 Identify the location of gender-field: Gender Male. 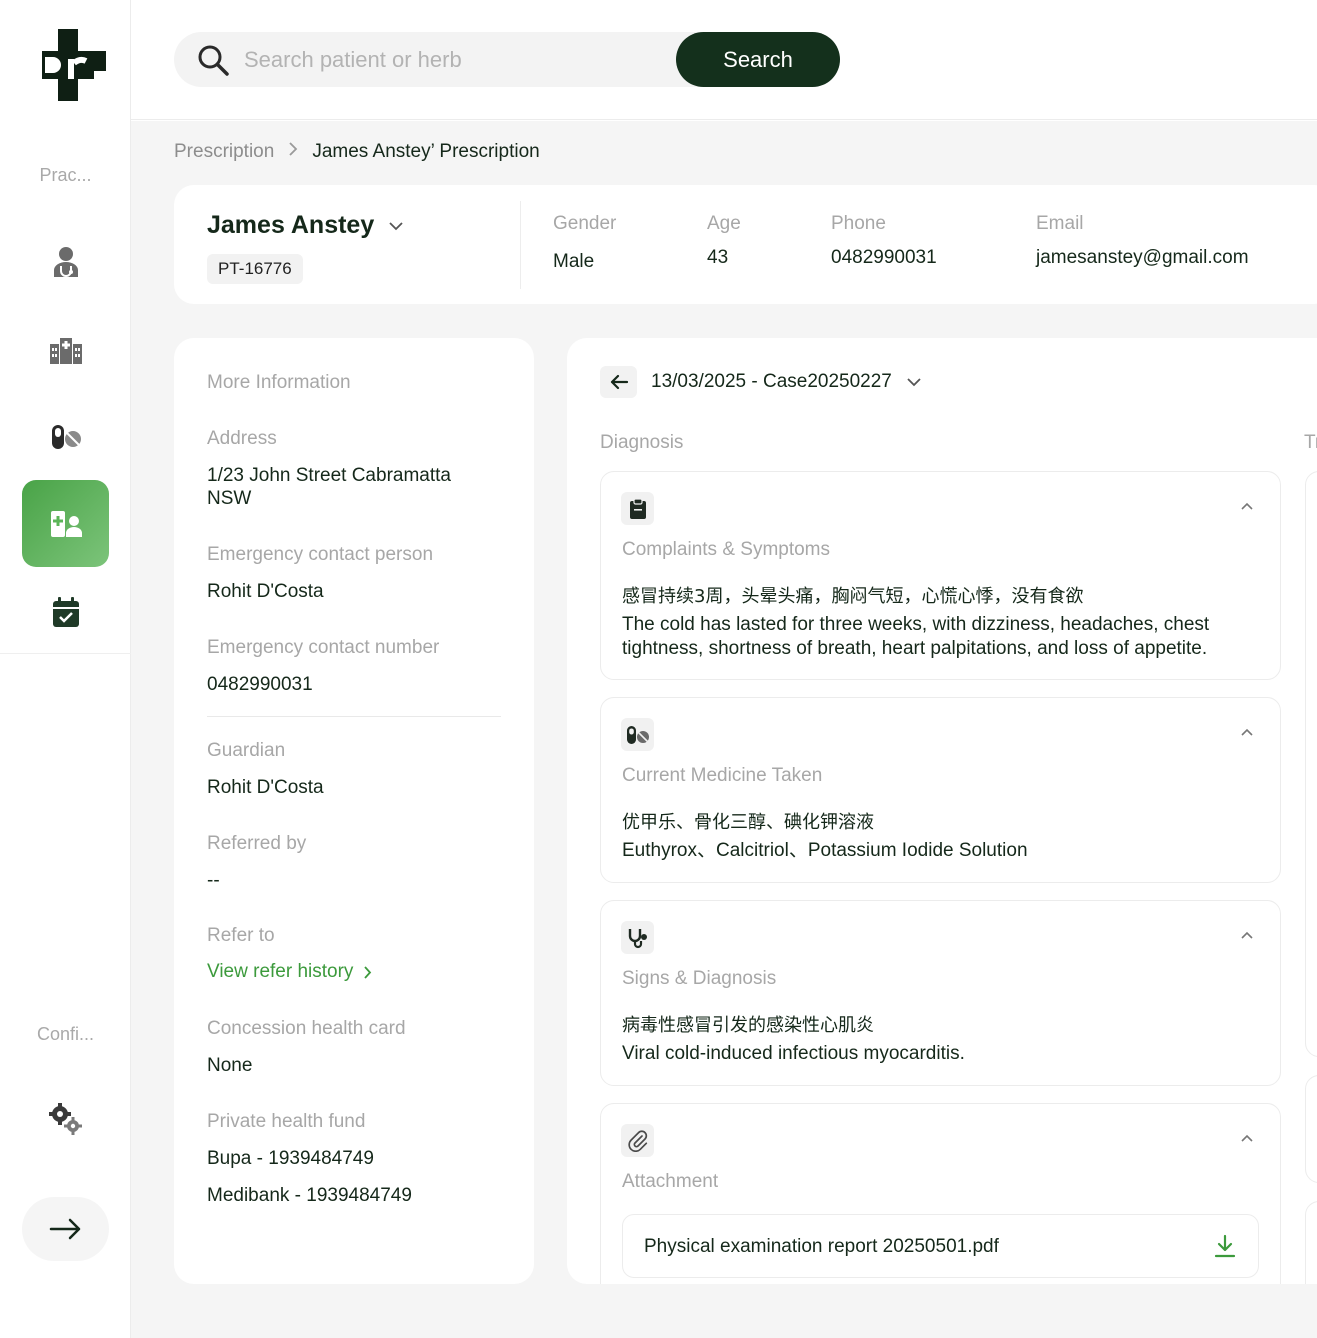
(584, 243).